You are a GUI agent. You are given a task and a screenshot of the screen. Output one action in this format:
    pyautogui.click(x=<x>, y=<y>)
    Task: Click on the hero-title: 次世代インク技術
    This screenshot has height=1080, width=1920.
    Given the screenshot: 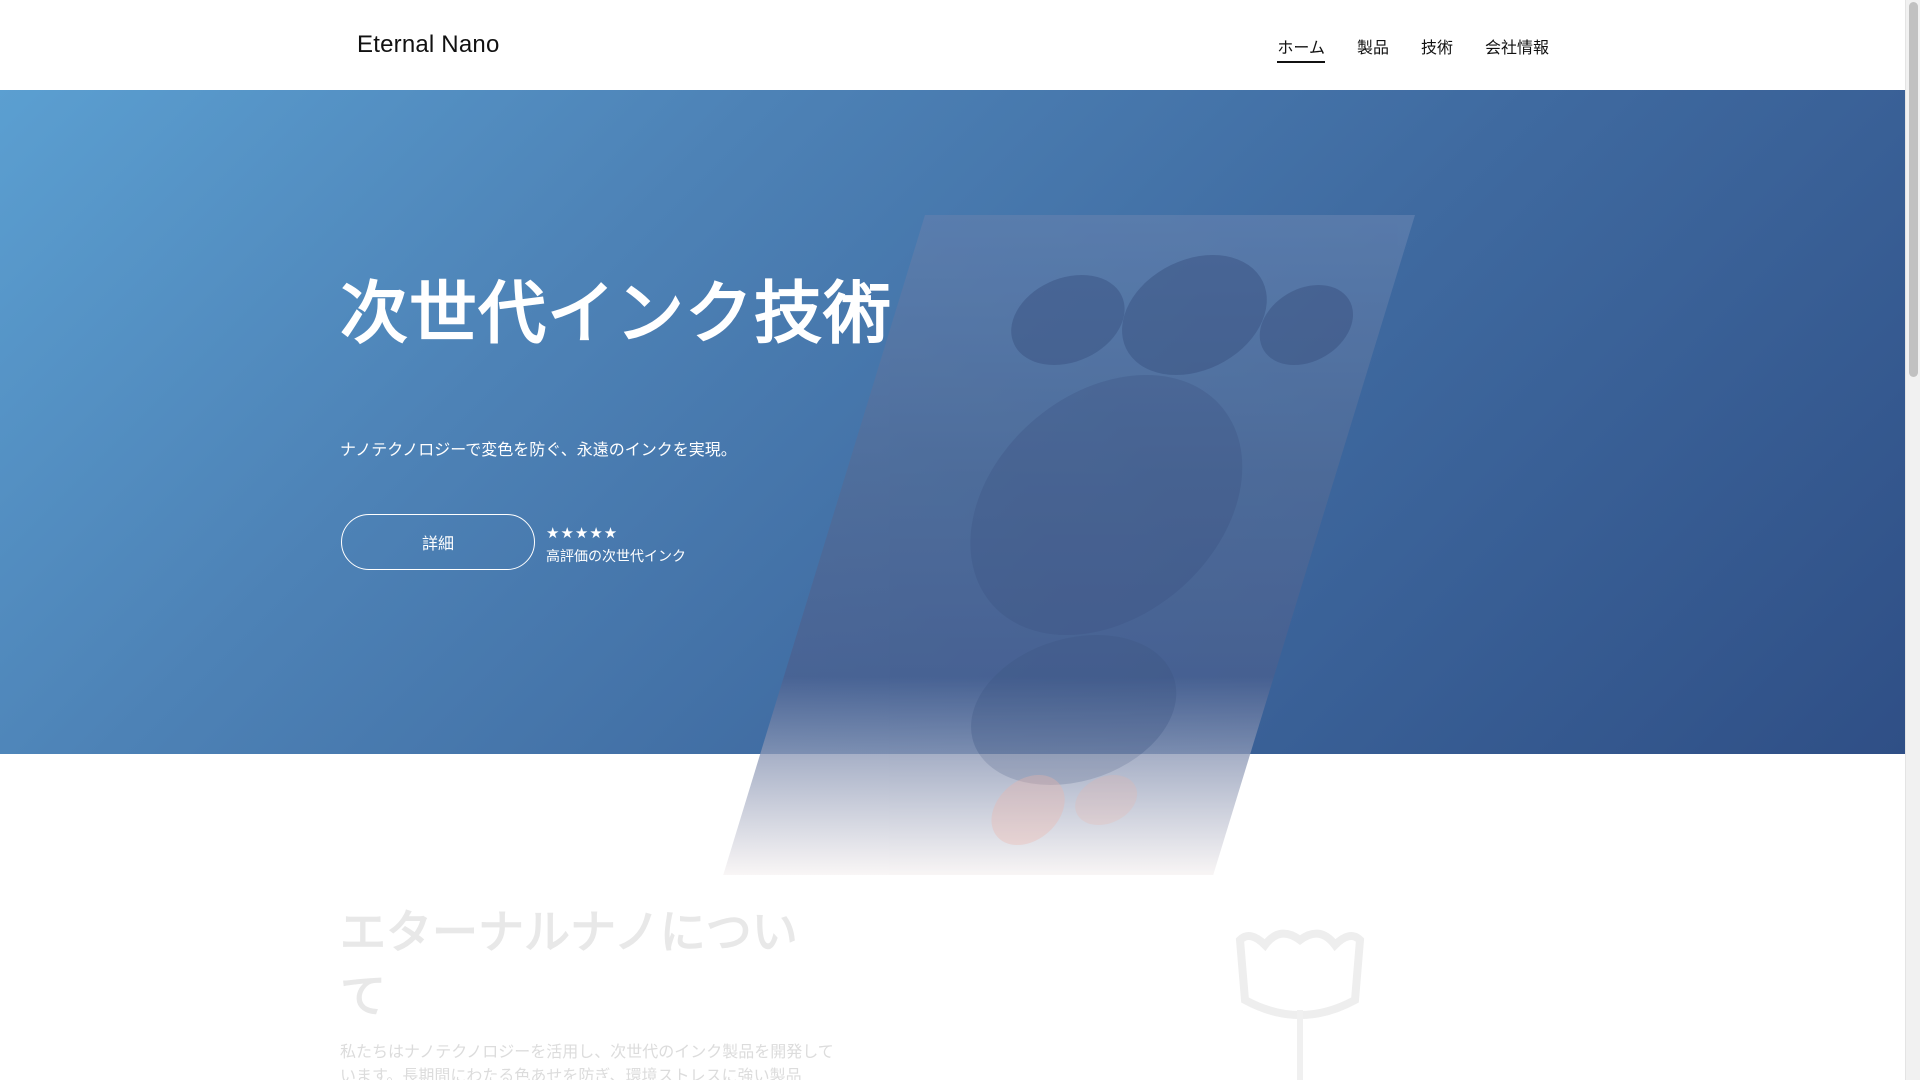 What is the action you would take?
    pyautogui.click(x=616, y=314)
    